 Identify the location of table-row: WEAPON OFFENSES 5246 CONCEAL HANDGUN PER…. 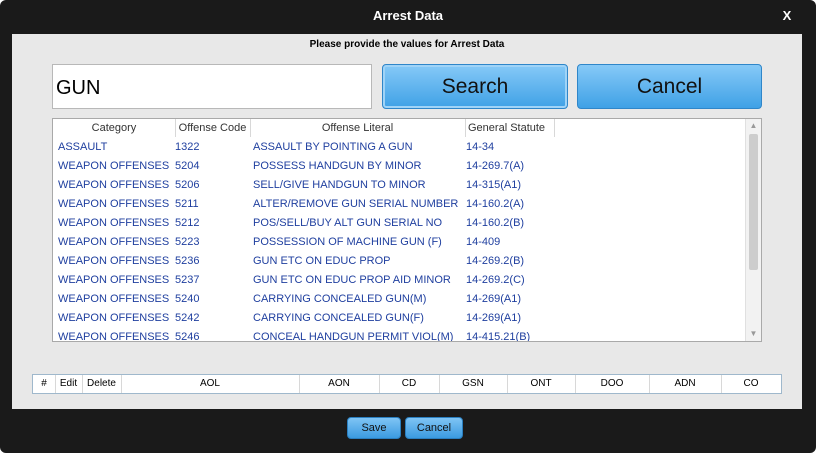
(399, 335).